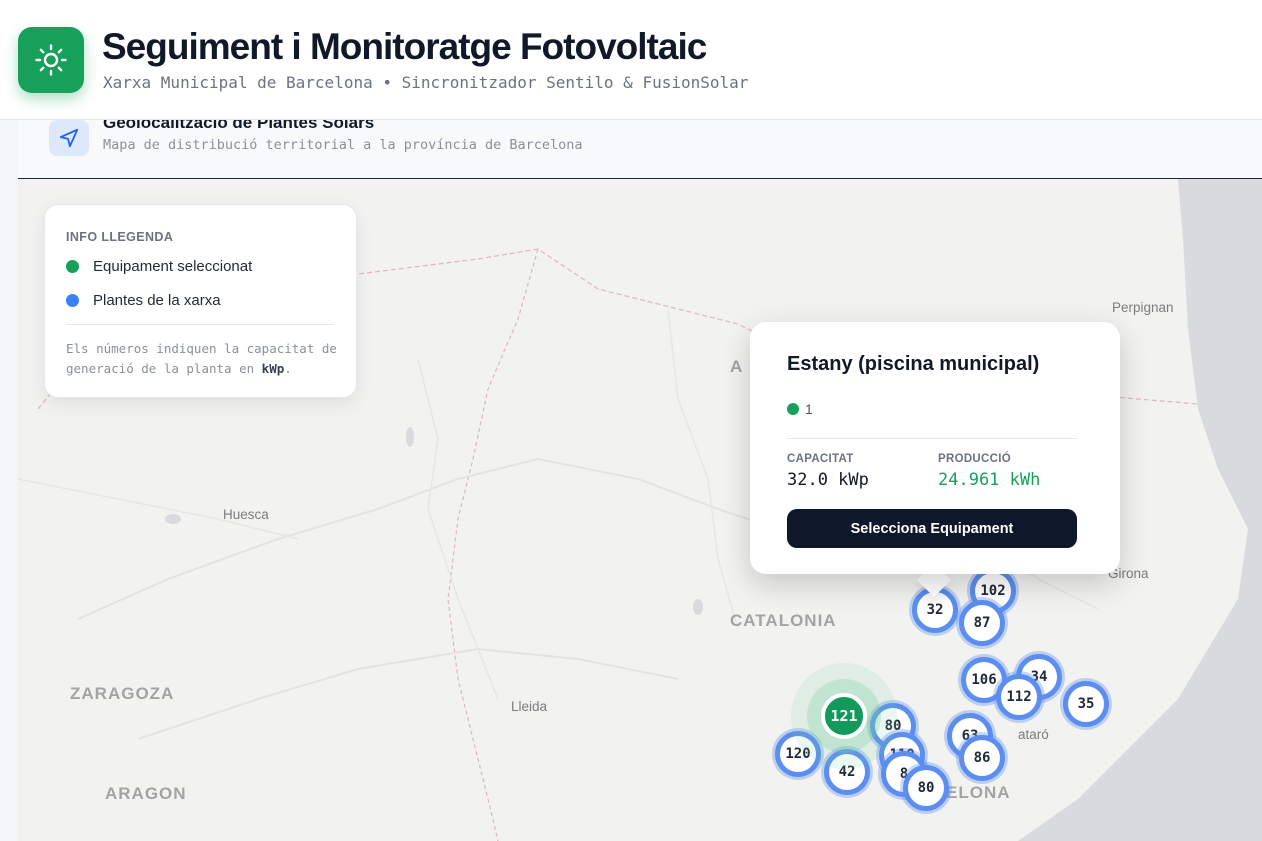 This screenshot has height=841, width=1262. I want to click on app-title: Seguiment i Monitoratge Fotovoltaic, so click(404, 46).